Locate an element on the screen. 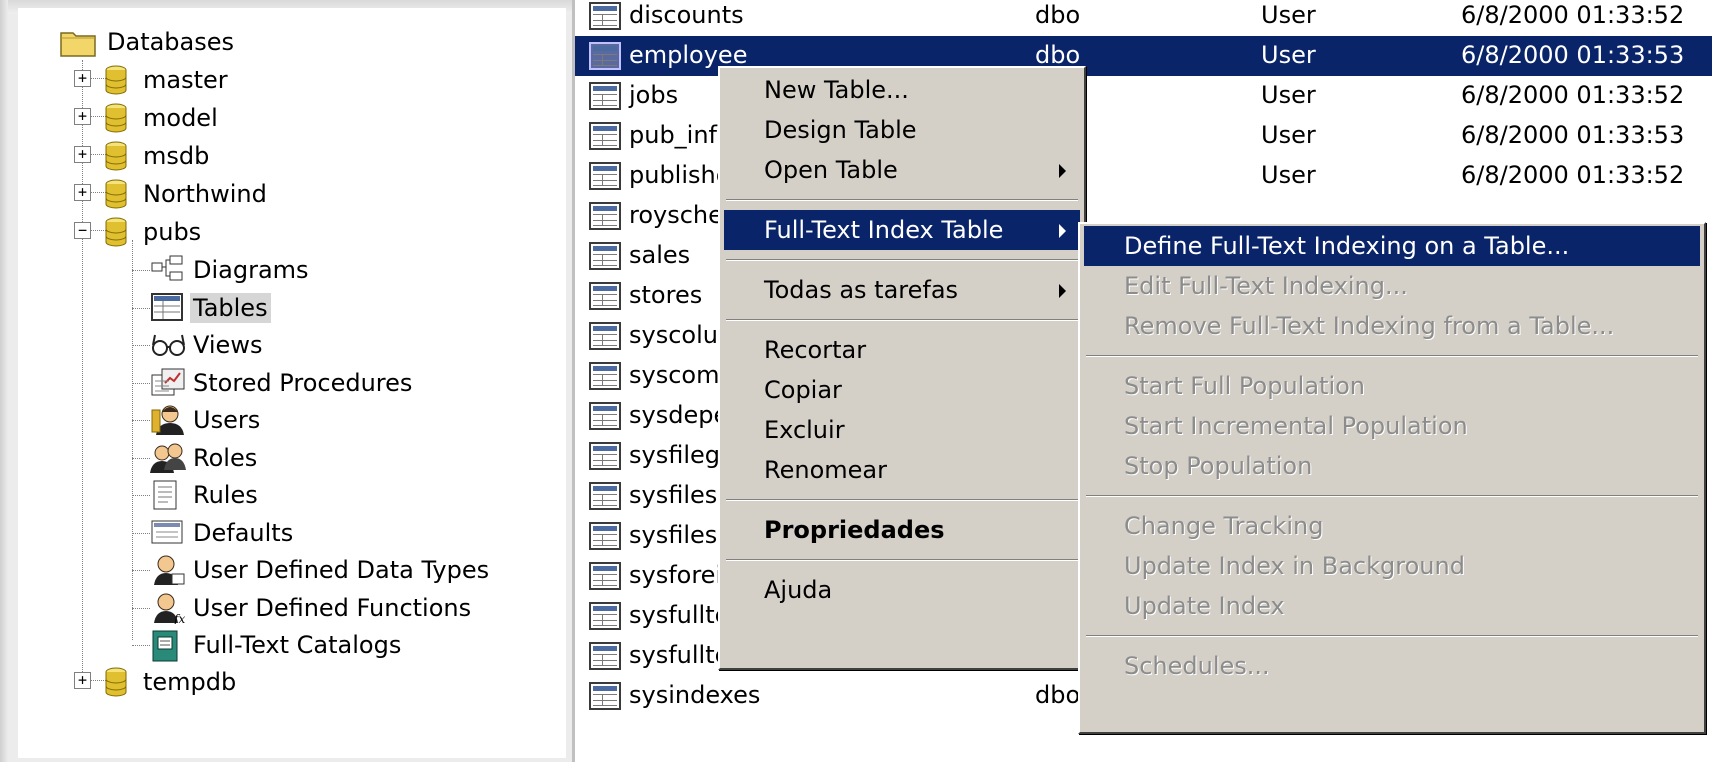  tree-item-defaults: Defaults is located at coordinates (223, 533).